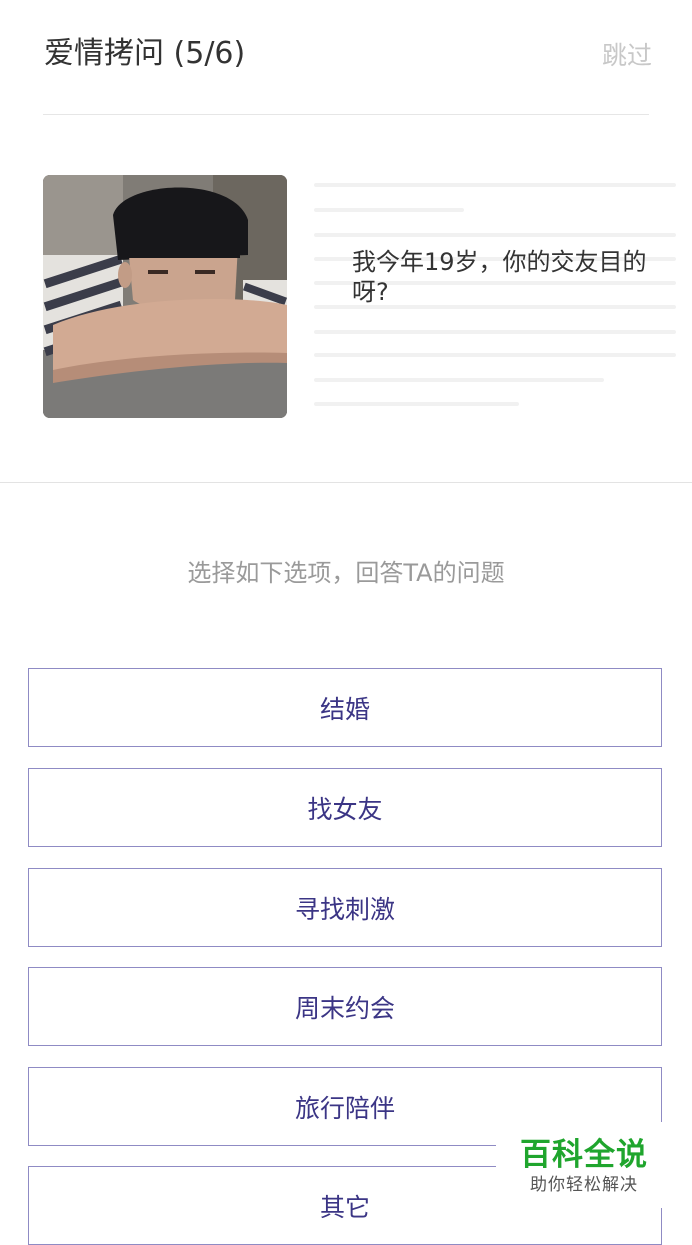 The width and height of the screenshot is (692, 1245). I want to click on page-title: 爱情拷问 (5/6), so click(145, 53).